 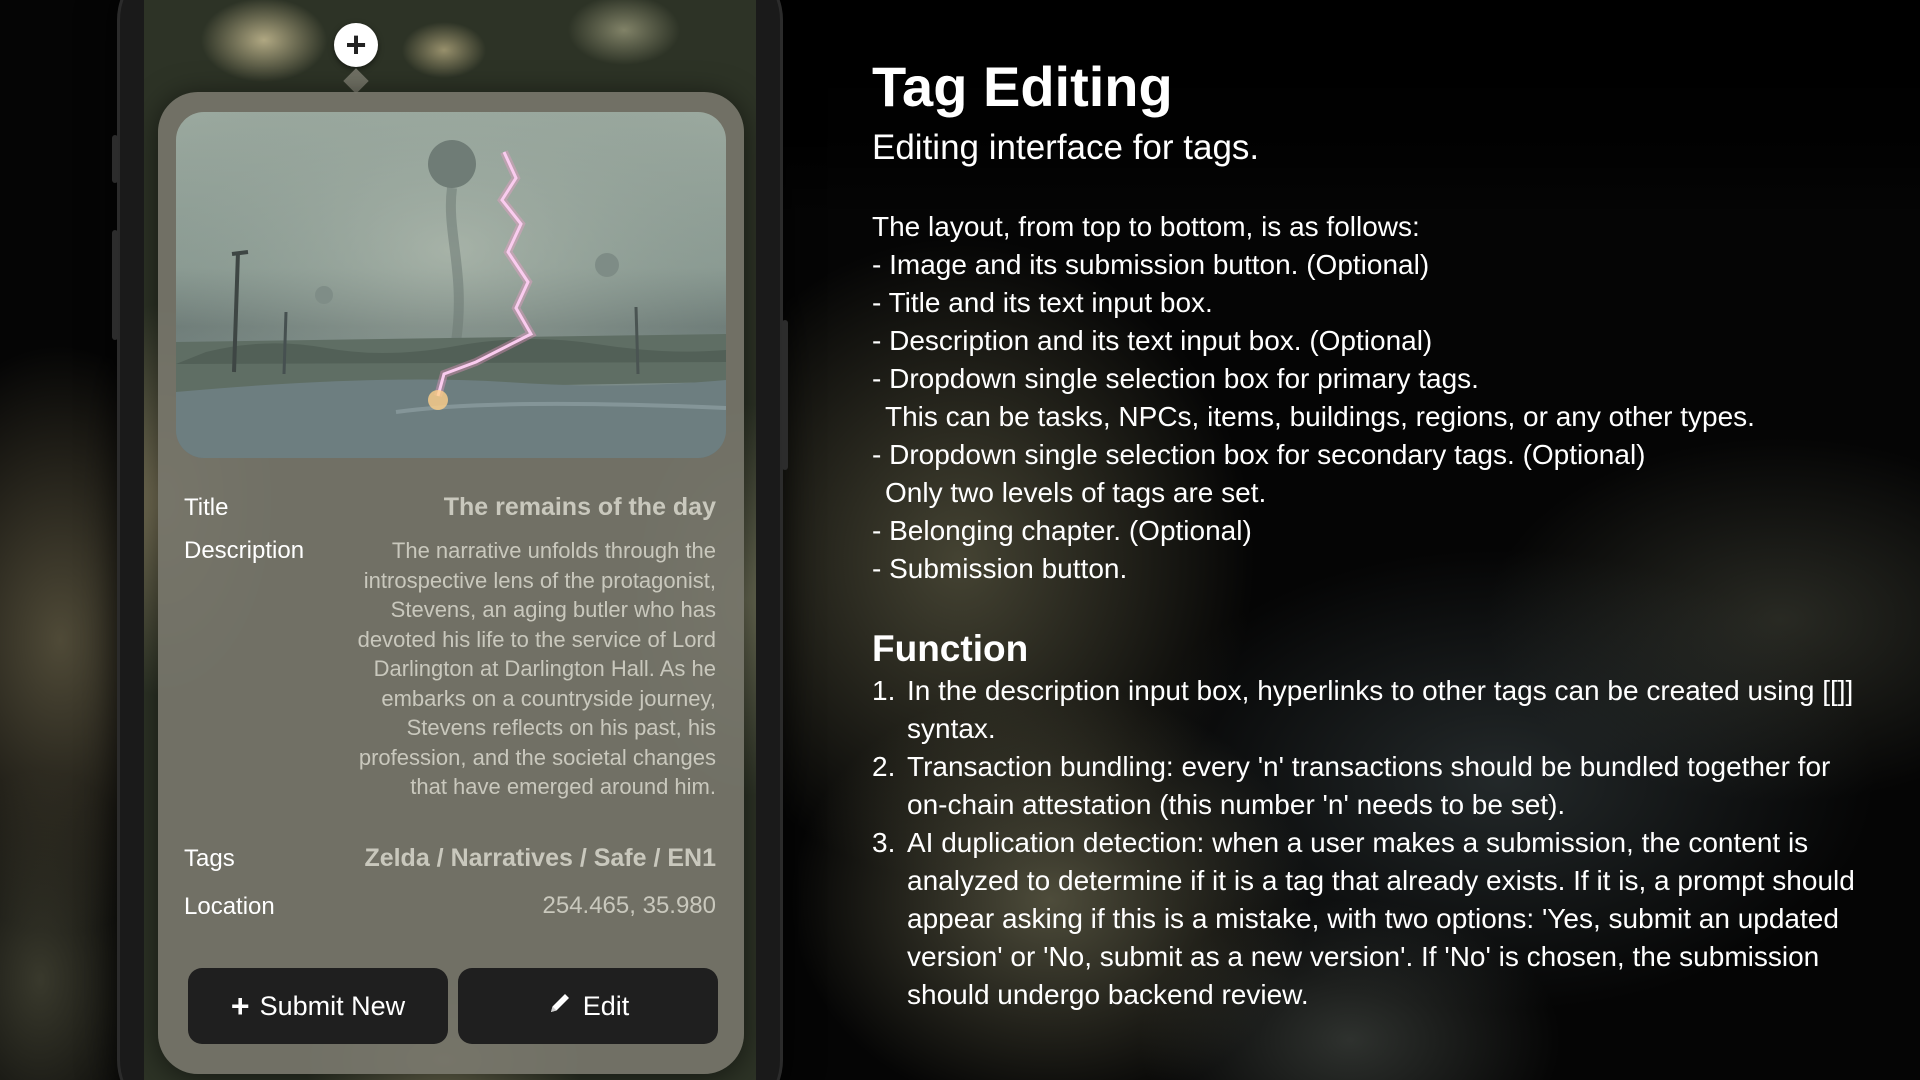 What do you see at coordinates (1066, 147) in the screenshot?
I see `page-subtitle: Editing interface for tags.` at bounding box center [1066, 147].